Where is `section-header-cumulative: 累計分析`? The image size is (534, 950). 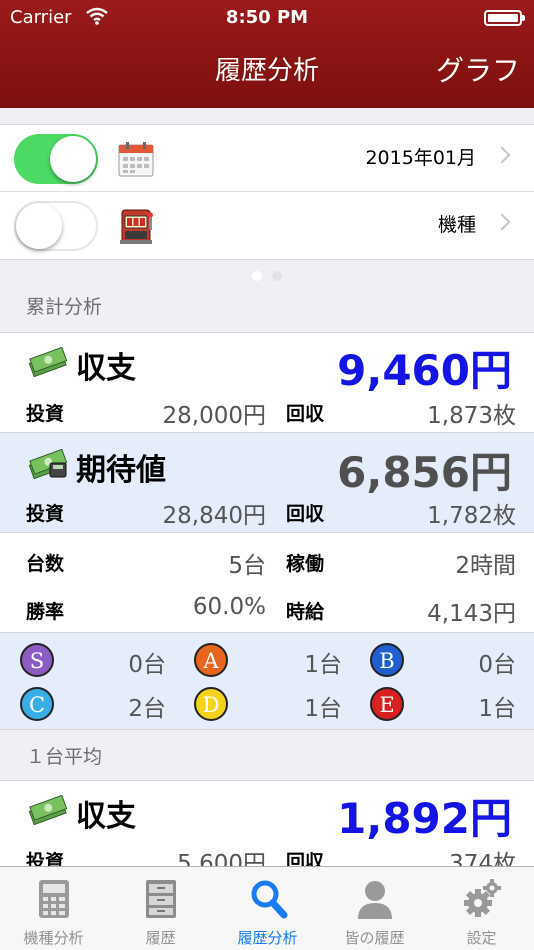 section-header-cumulative: 累計分析 is located at coordinates (64, 307).